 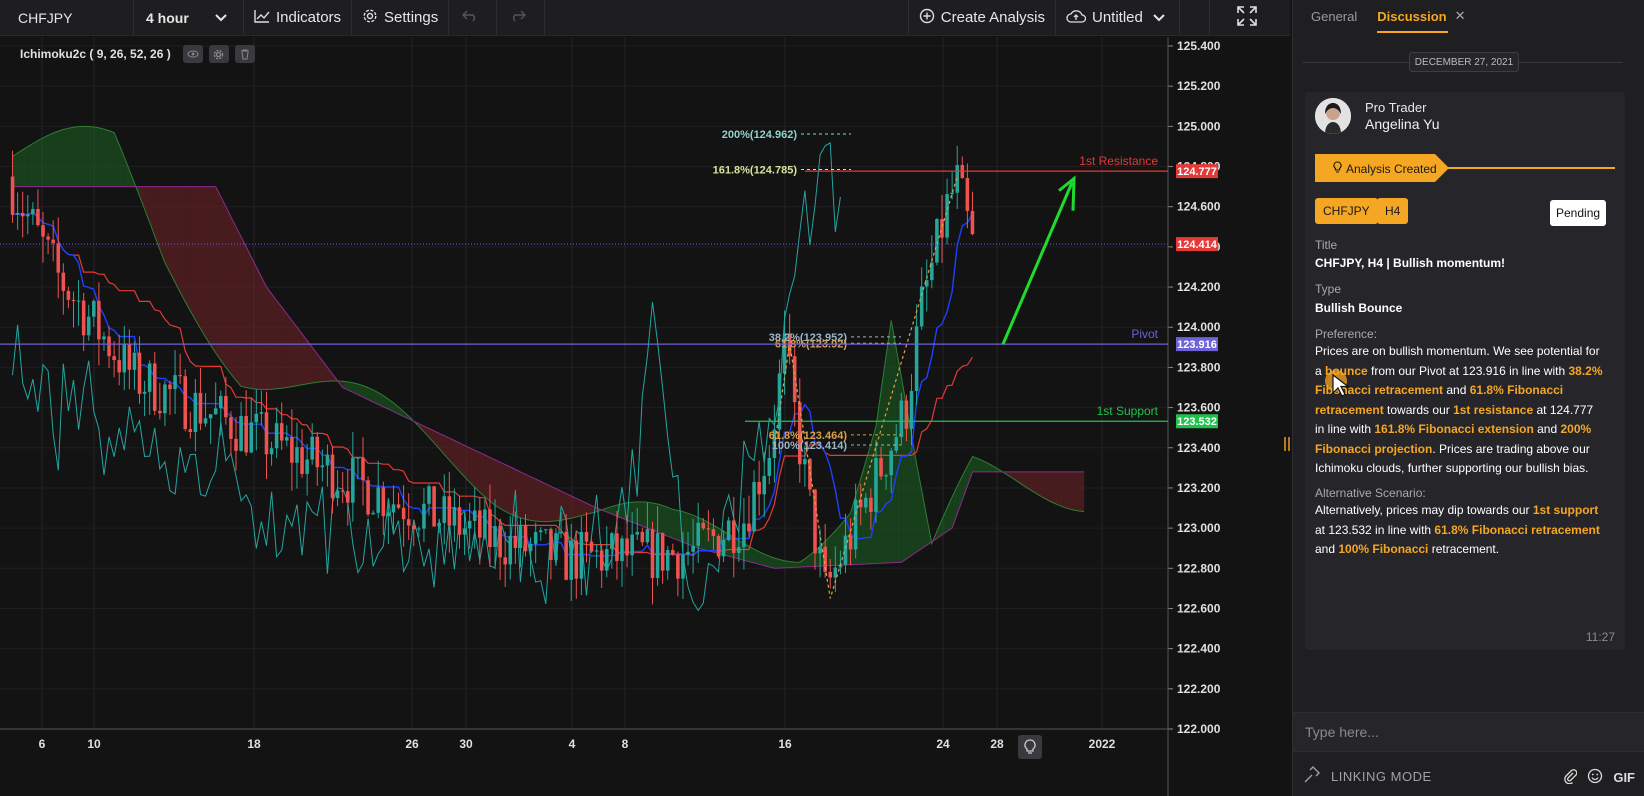 What do you see at coordinates (401, 18) in the screenshot?
I see `settings-button: Settings` at bounding box center [401, 18].